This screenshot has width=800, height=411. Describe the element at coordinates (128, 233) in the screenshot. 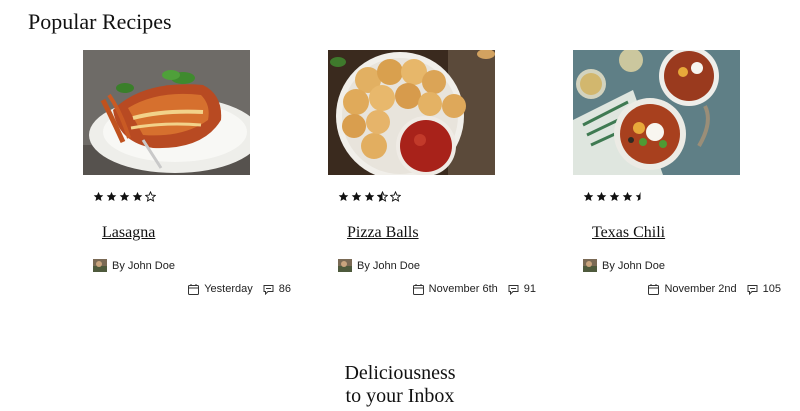

I see `recipe-title-link: Lasagna` at that location.